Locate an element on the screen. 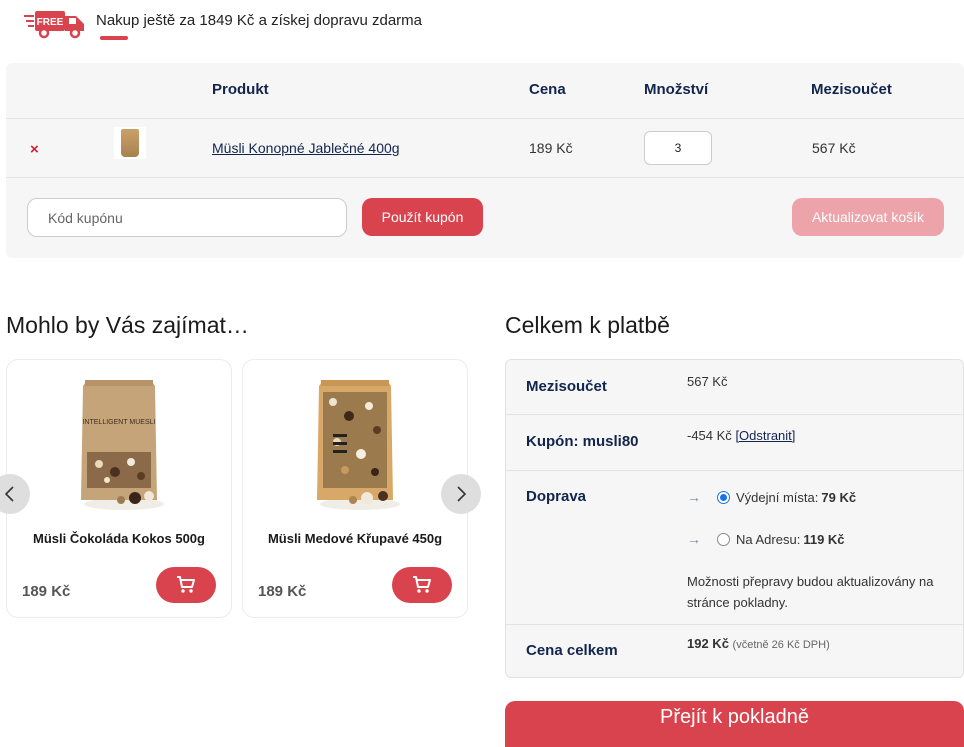 Image resolution: width=964 pixels, height=747 pixels. free-shipping-progress is located at coordinates (114, 38).